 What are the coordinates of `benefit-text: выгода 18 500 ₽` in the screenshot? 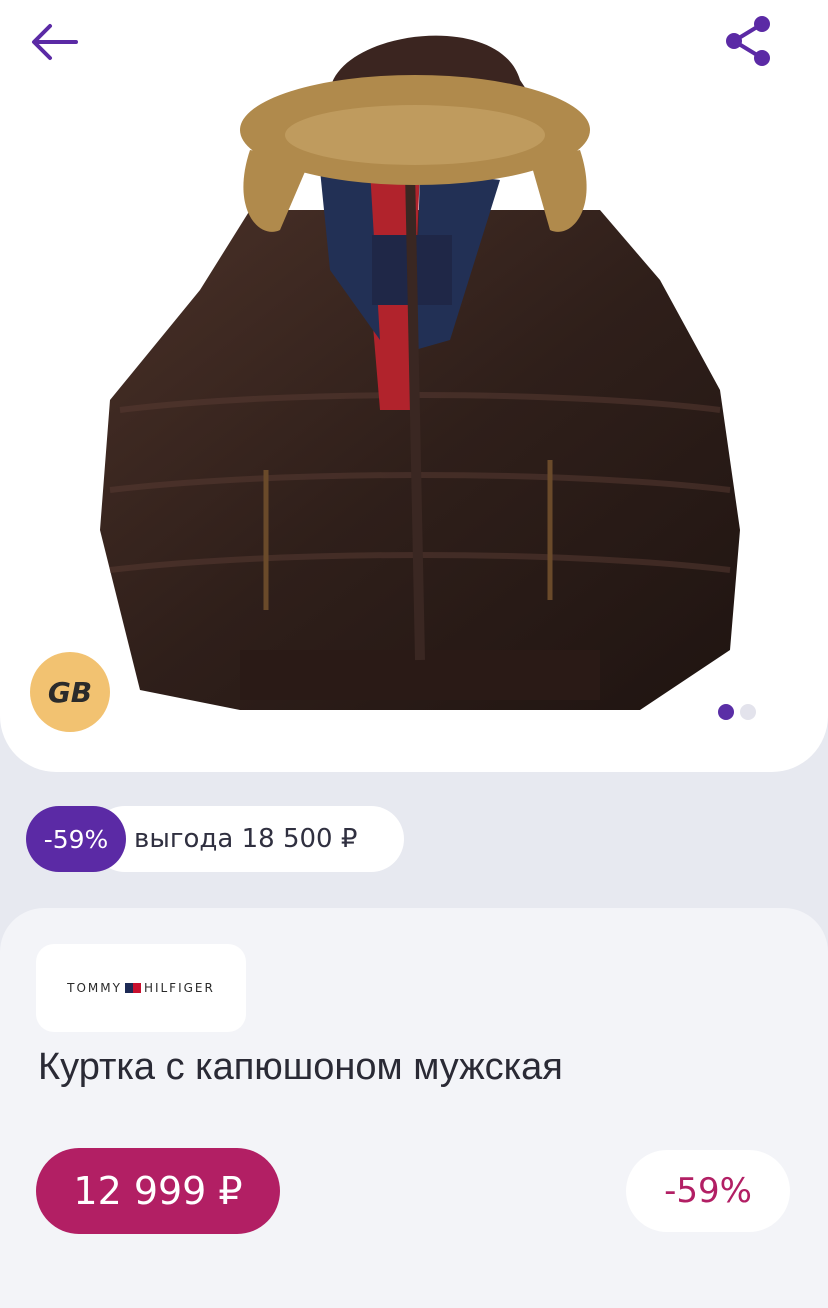 It's located at (246, 839).